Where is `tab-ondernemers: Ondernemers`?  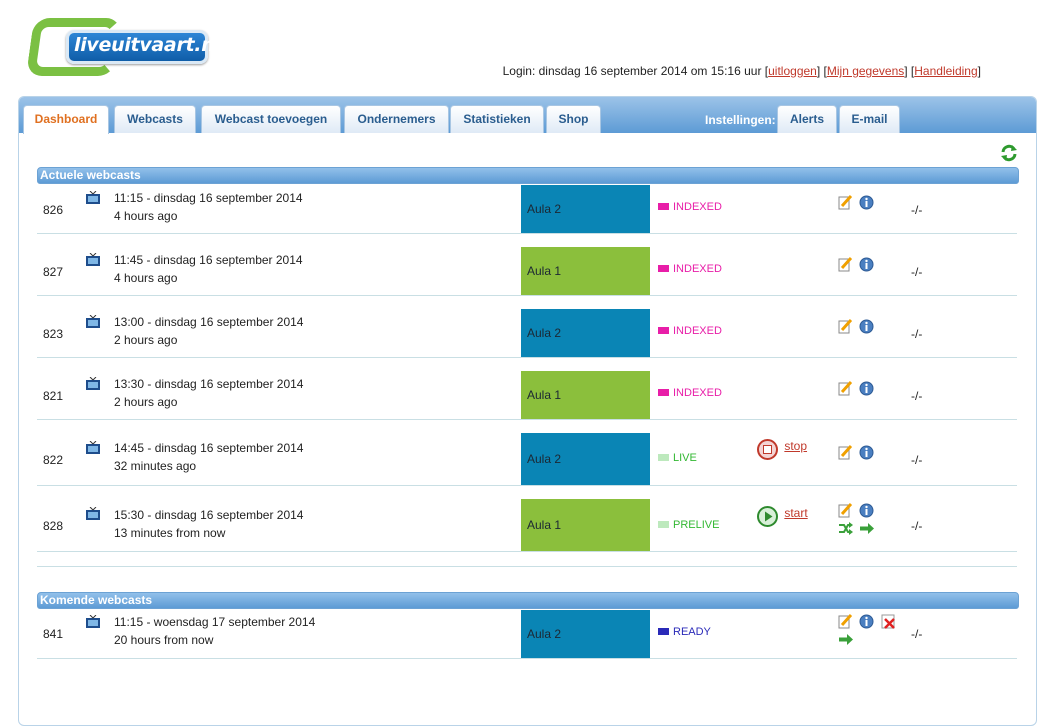
tab-ondernemers: Ondernemers is located at coordinates (396, 119).